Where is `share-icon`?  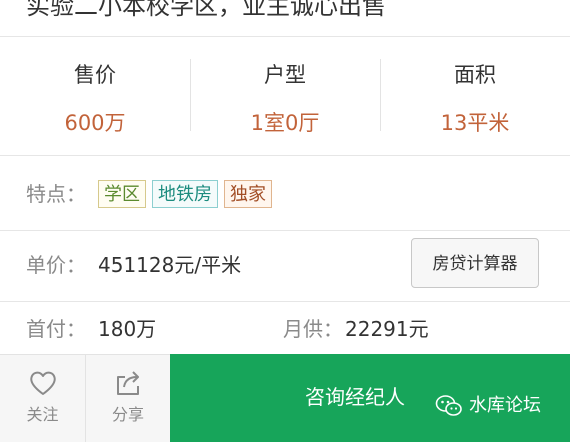 share-icon is located at coordinates (128, 383).